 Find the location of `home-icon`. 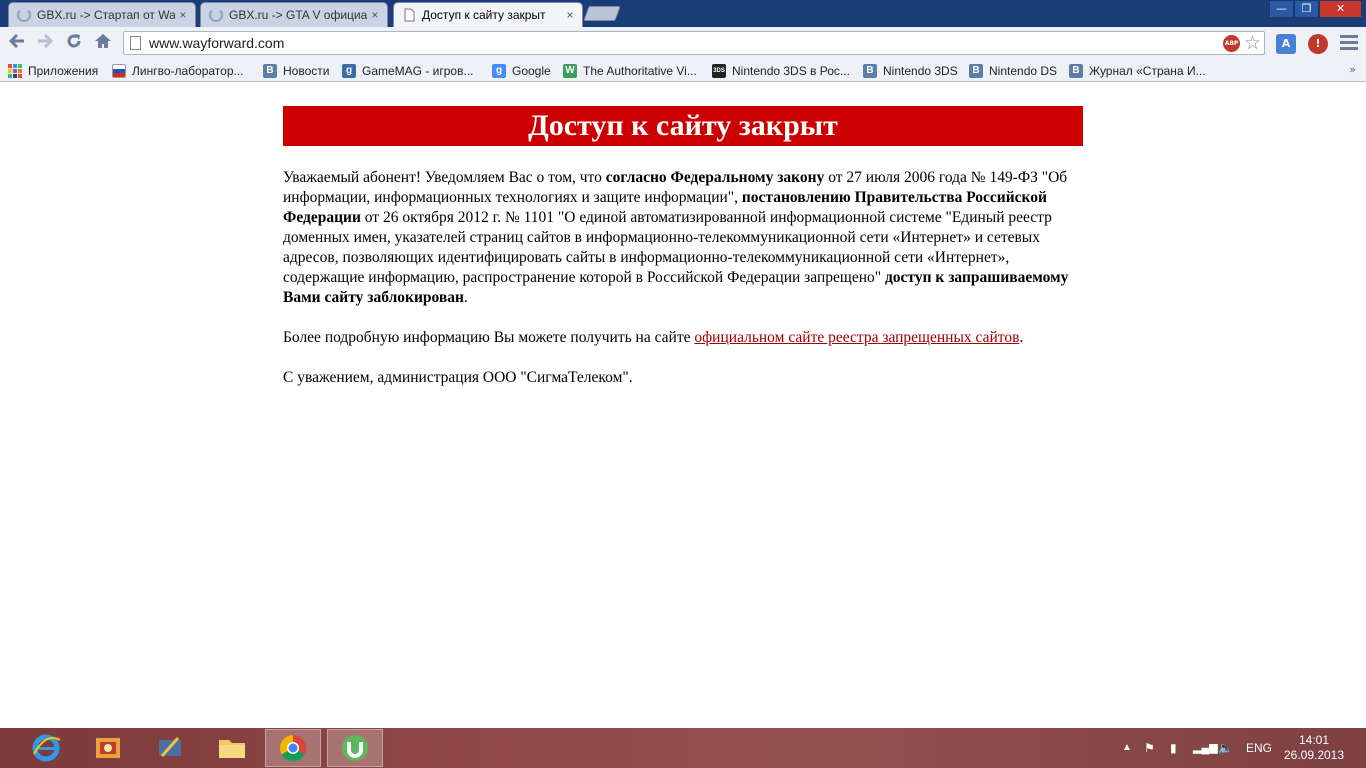

home-icon is located at coordinates (103, 41).